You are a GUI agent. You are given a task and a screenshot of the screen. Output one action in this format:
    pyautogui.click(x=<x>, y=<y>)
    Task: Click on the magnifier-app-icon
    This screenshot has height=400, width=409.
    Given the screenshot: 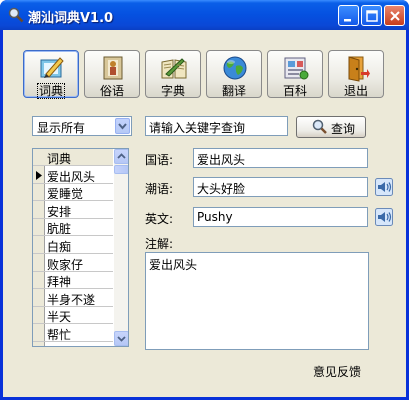 What is the action you would take?
    pyautogui.click(x=16, y=15)
    